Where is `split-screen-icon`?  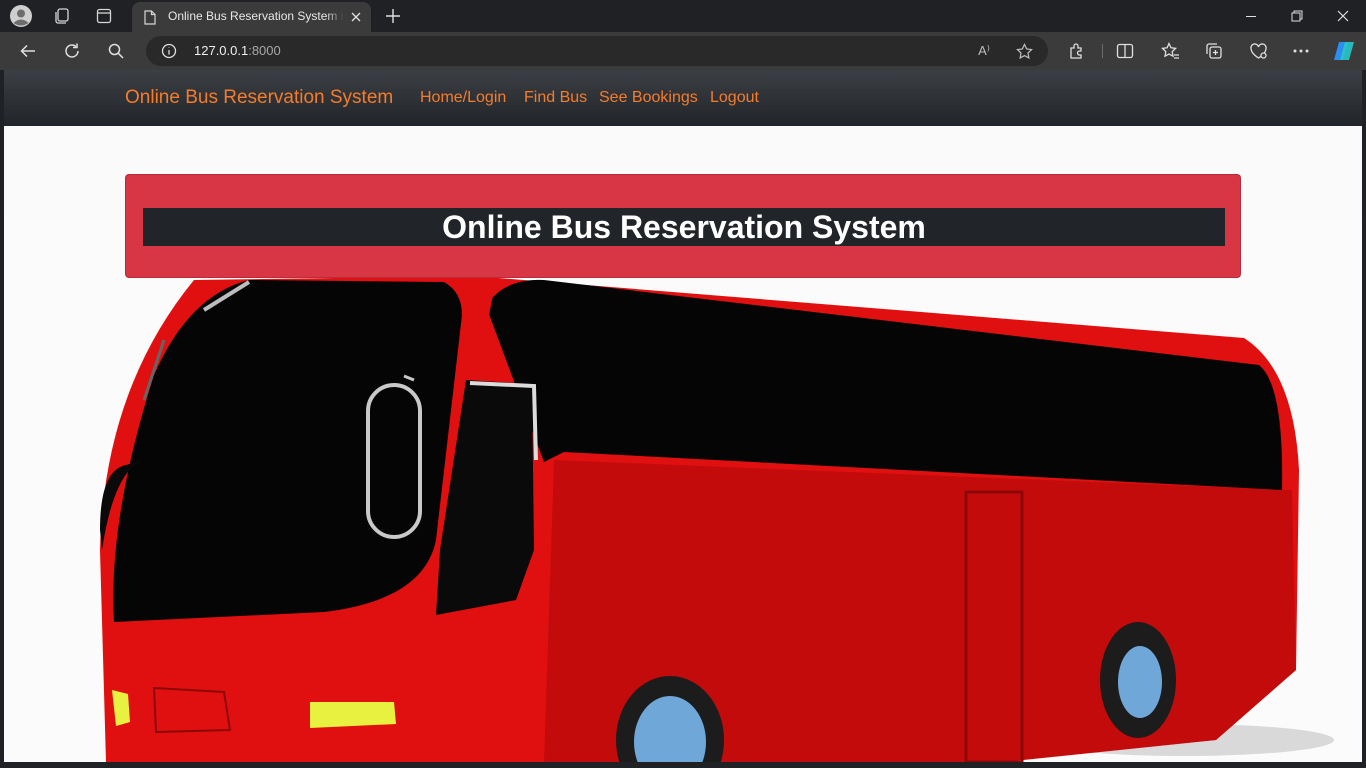 split-screen-icon is located at coordinates (1125, 51).